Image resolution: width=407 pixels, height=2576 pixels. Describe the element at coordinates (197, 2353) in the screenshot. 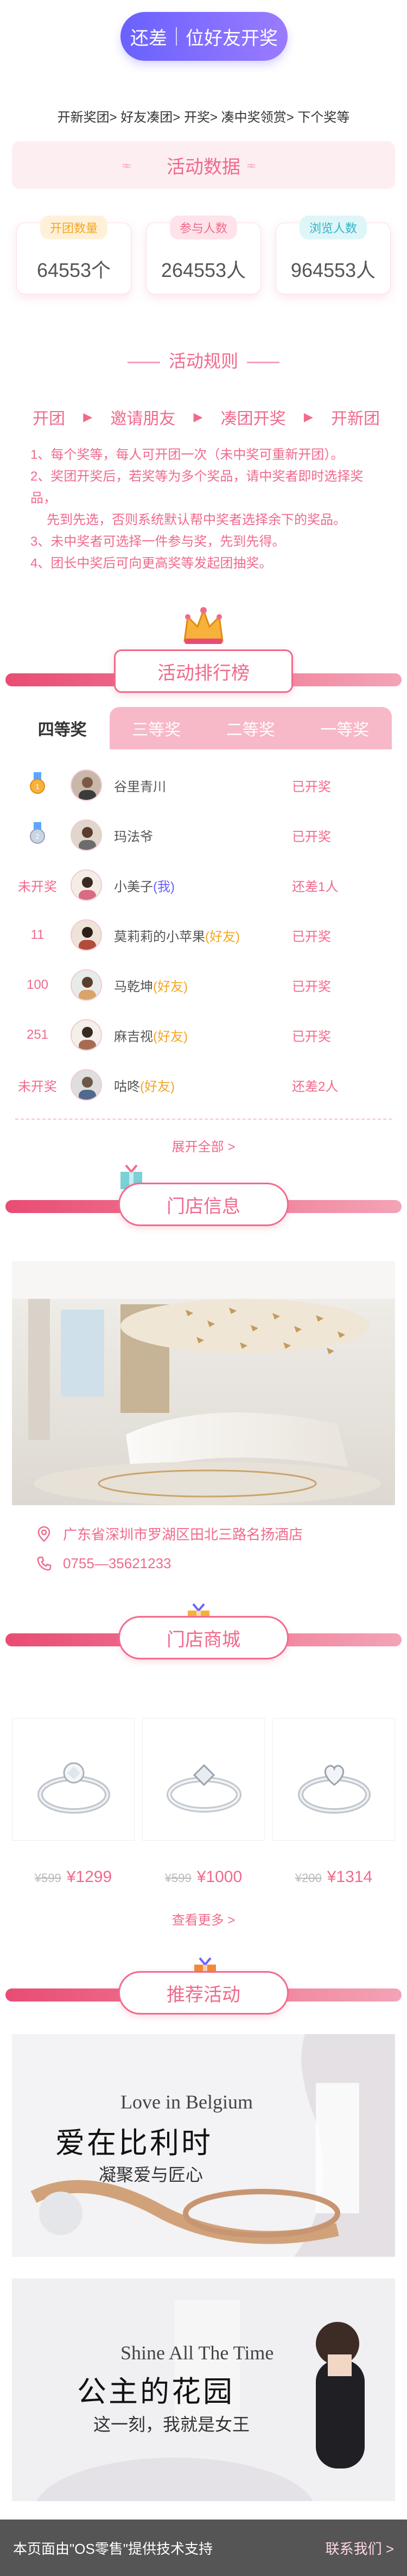

I see `banner-en-title: Shine All The Time` at that location.